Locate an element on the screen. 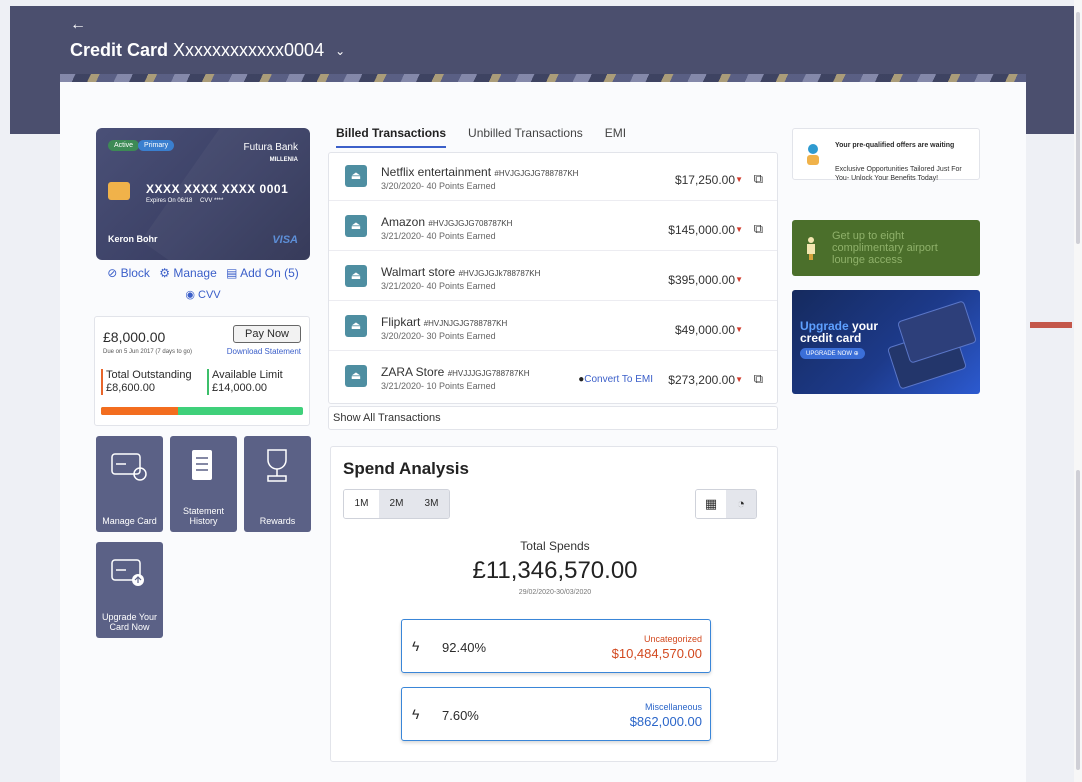  chevron-down-icon: ⌄ is located at coordinates (340, 51).